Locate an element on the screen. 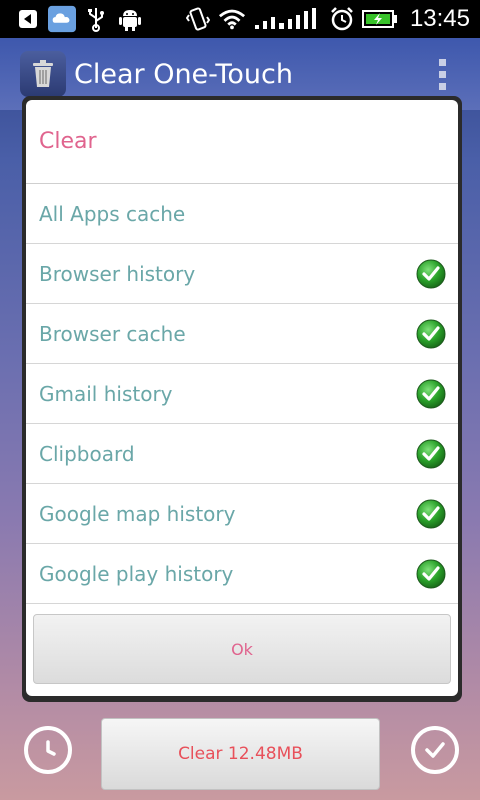 This screenshot has width=480, height=800. status-time: 13:45 is located at coordinates (439, 18).